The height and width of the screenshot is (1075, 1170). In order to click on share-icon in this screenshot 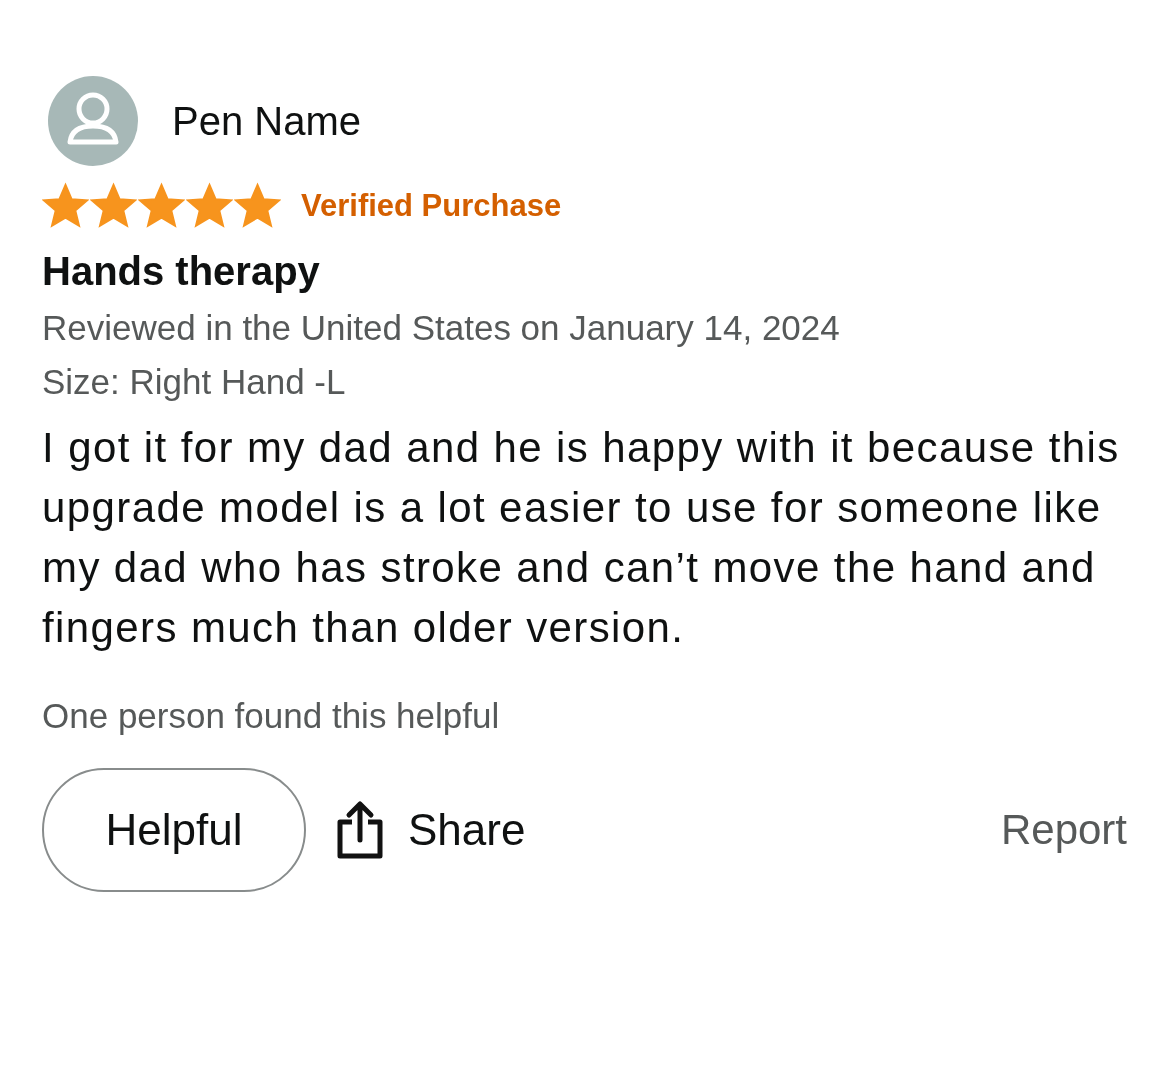, I will do `click(360, 830)`.